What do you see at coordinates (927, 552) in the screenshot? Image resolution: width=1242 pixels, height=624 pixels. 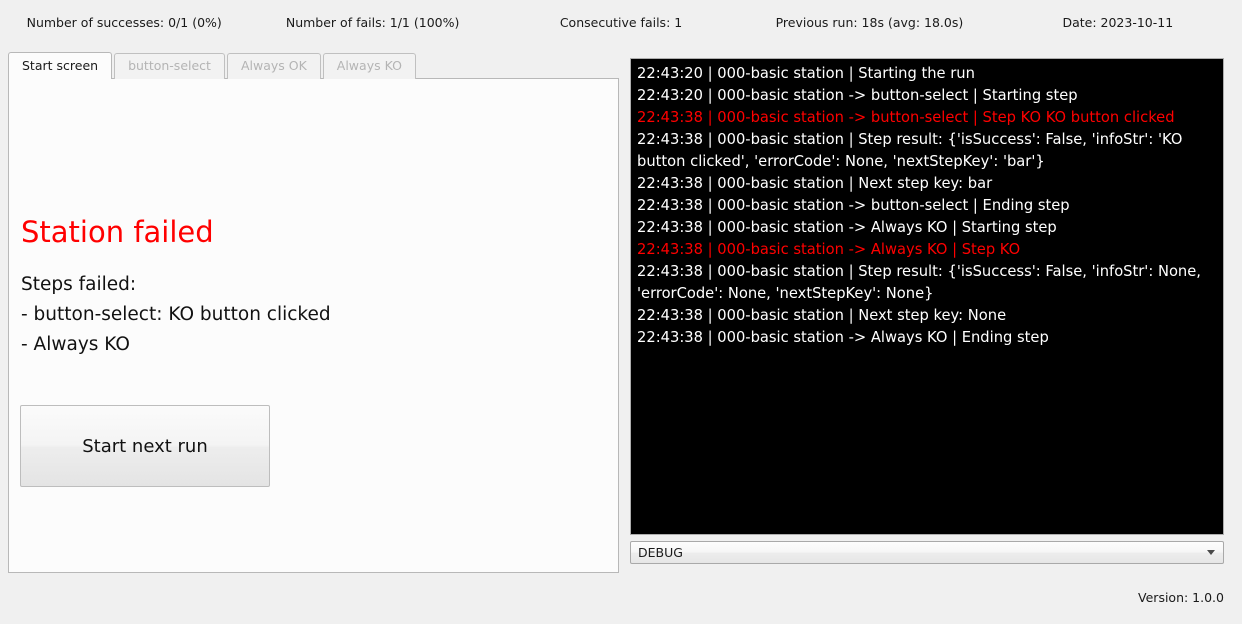 I see `log-level-select: DEBUG` at bounding box center [927, 552].